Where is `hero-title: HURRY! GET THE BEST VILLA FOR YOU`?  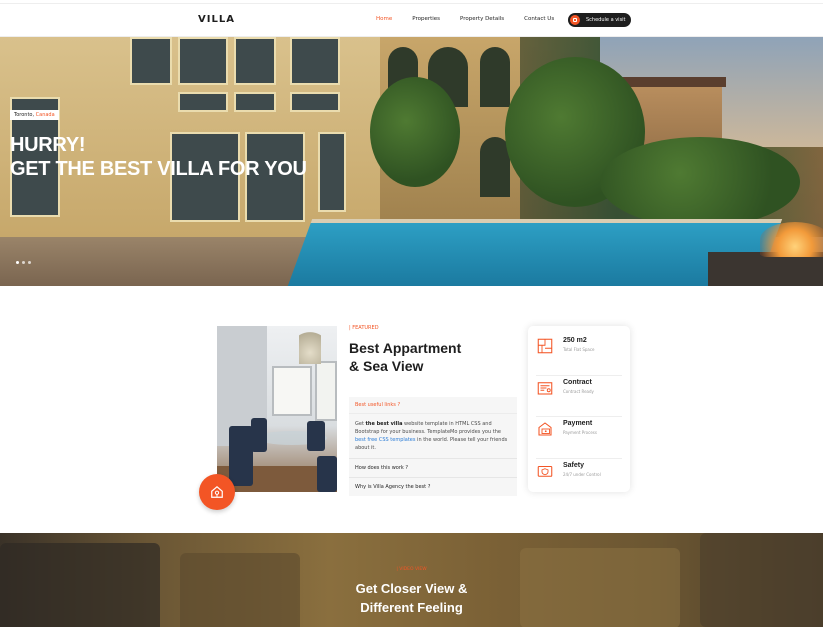
hero-title: HURRY! GET THE BEST VILLA FOR YOU is located at coordinates (158, 157).